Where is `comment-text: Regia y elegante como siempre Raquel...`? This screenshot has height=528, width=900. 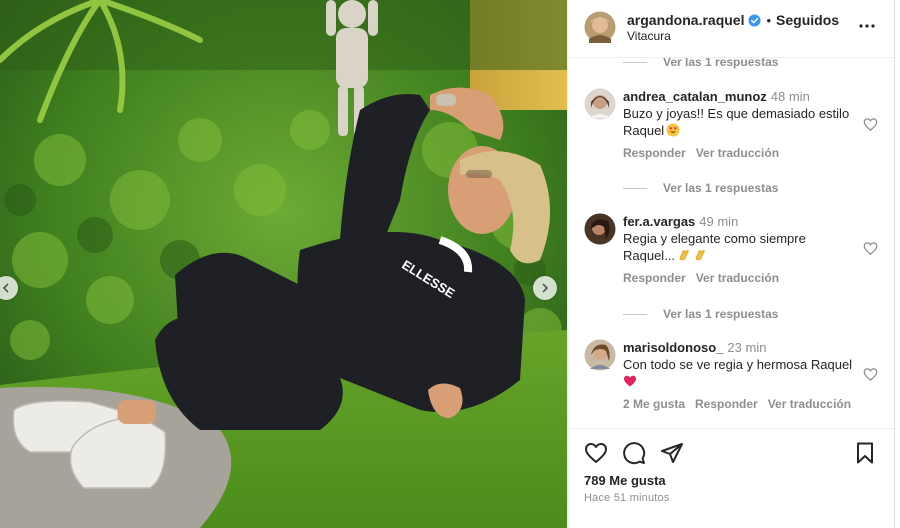 comment-text: Regia y elegante como siempre Raquel... is located at coordinates (714, 247).